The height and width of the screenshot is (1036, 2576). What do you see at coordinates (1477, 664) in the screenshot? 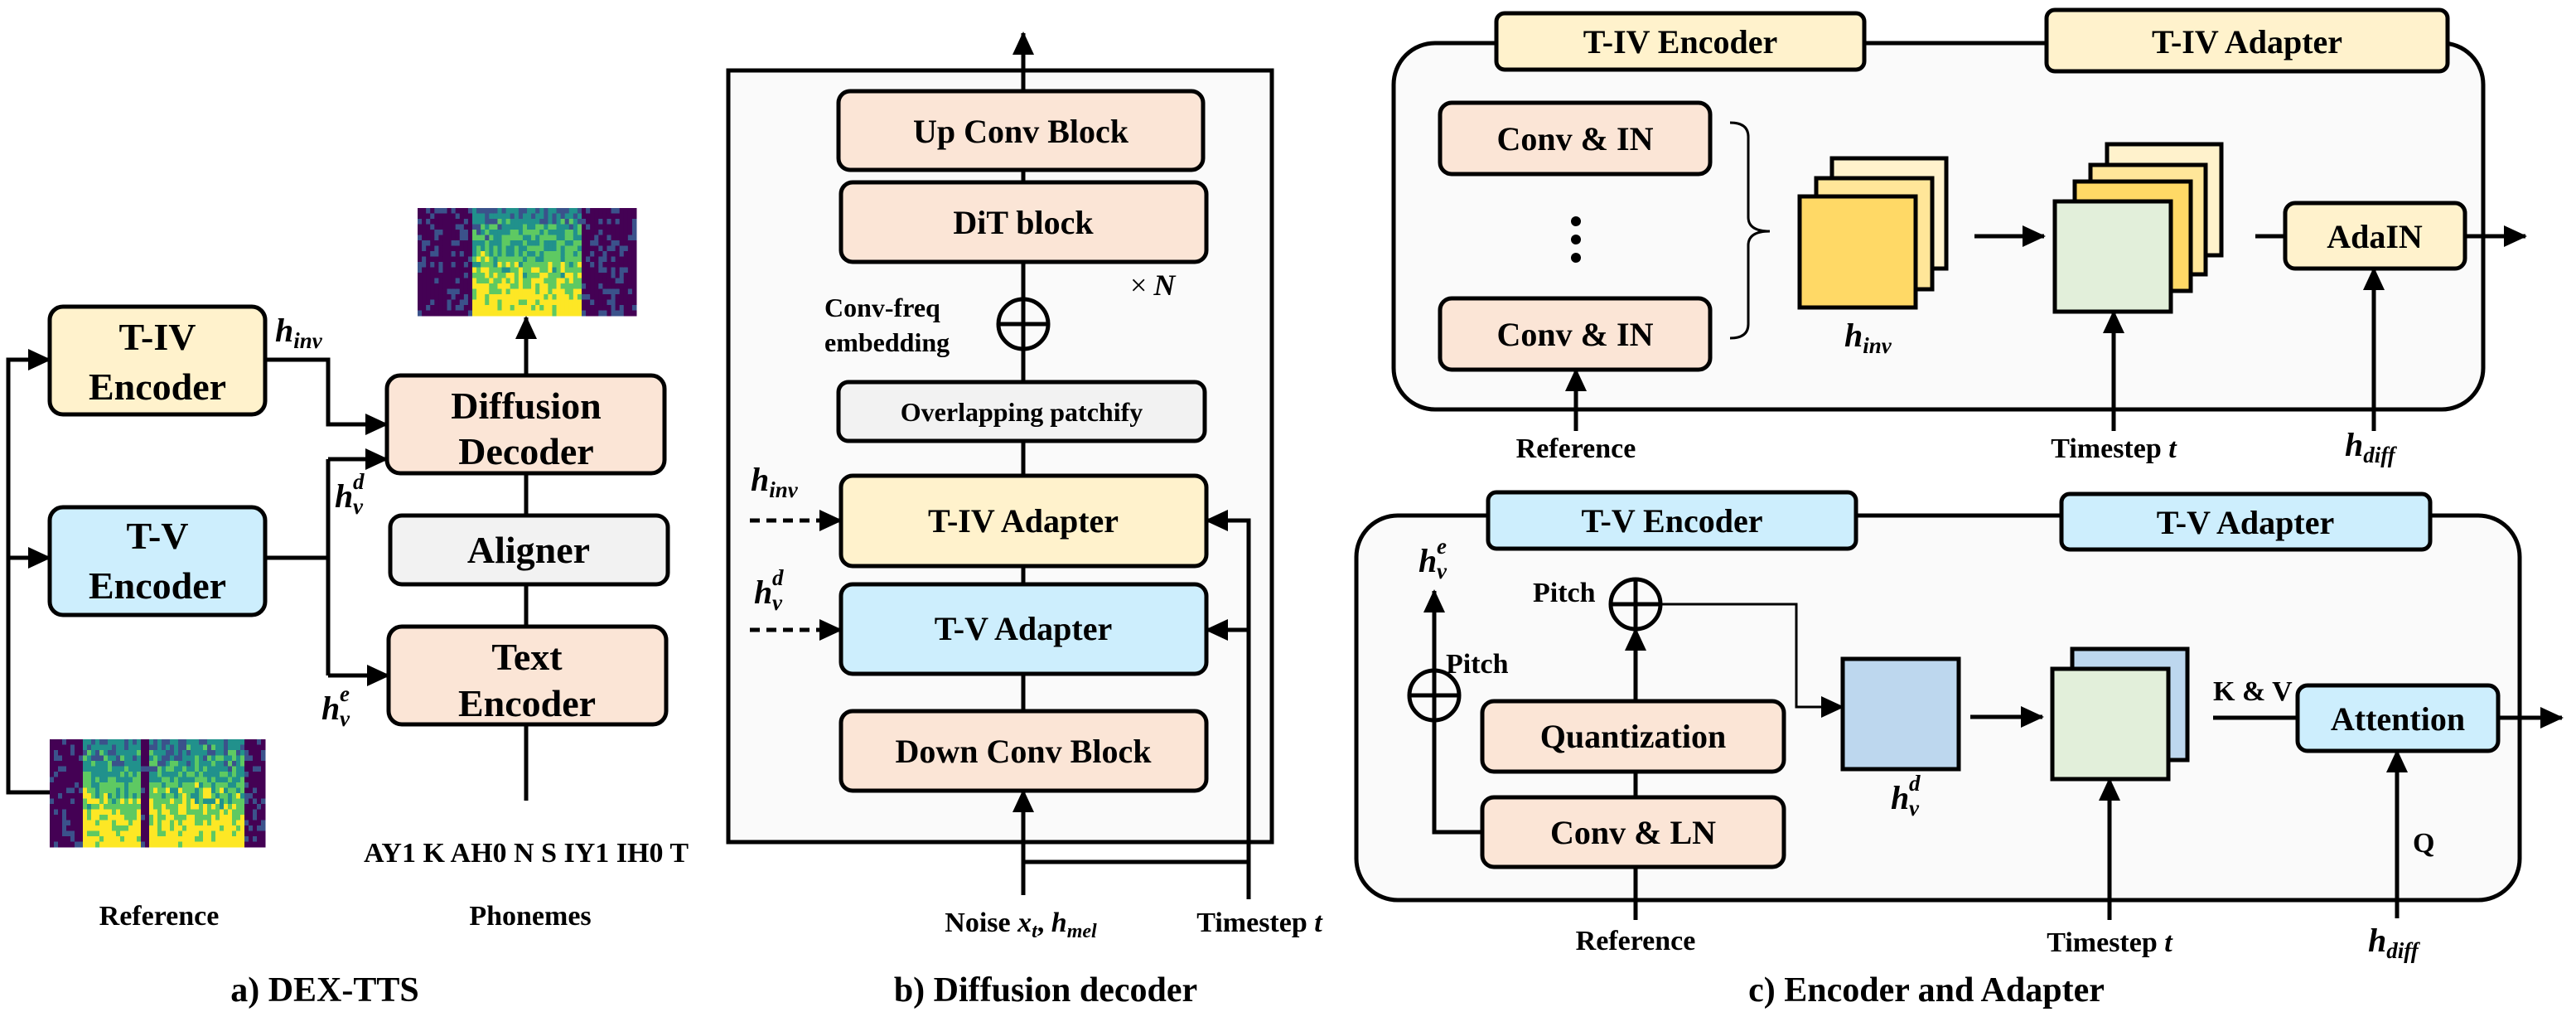
I see `pitch-label-left: Pitch` at bounding box center [1477, 664].